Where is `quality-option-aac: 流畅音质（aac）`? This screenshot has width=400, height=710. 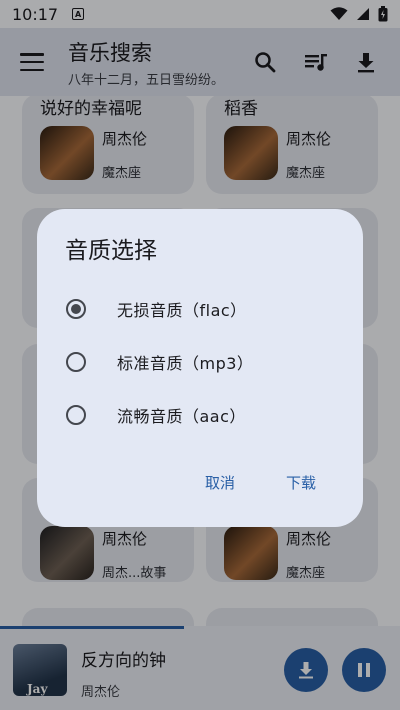
quality-option-aac: 流畅音质（aac） is located at coordinates (200, 415).